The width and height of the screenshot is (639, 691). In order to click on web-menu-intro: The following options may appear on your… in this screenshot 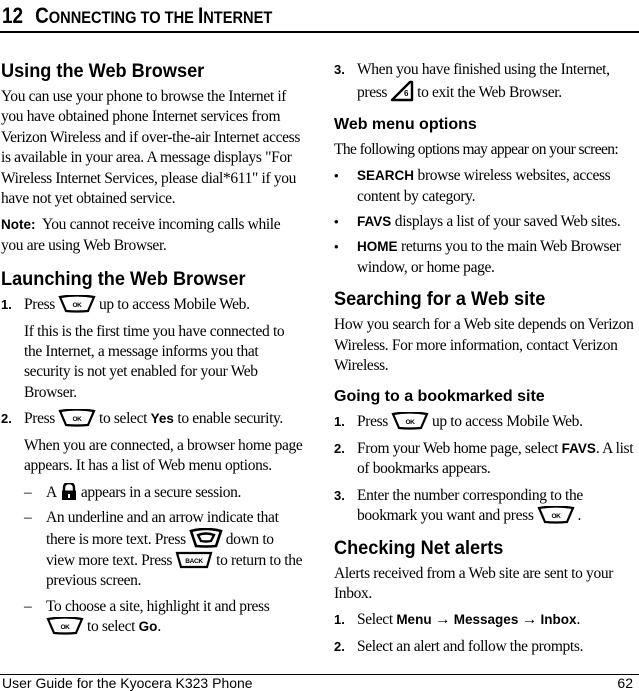, I will do `click(476, 149)`.